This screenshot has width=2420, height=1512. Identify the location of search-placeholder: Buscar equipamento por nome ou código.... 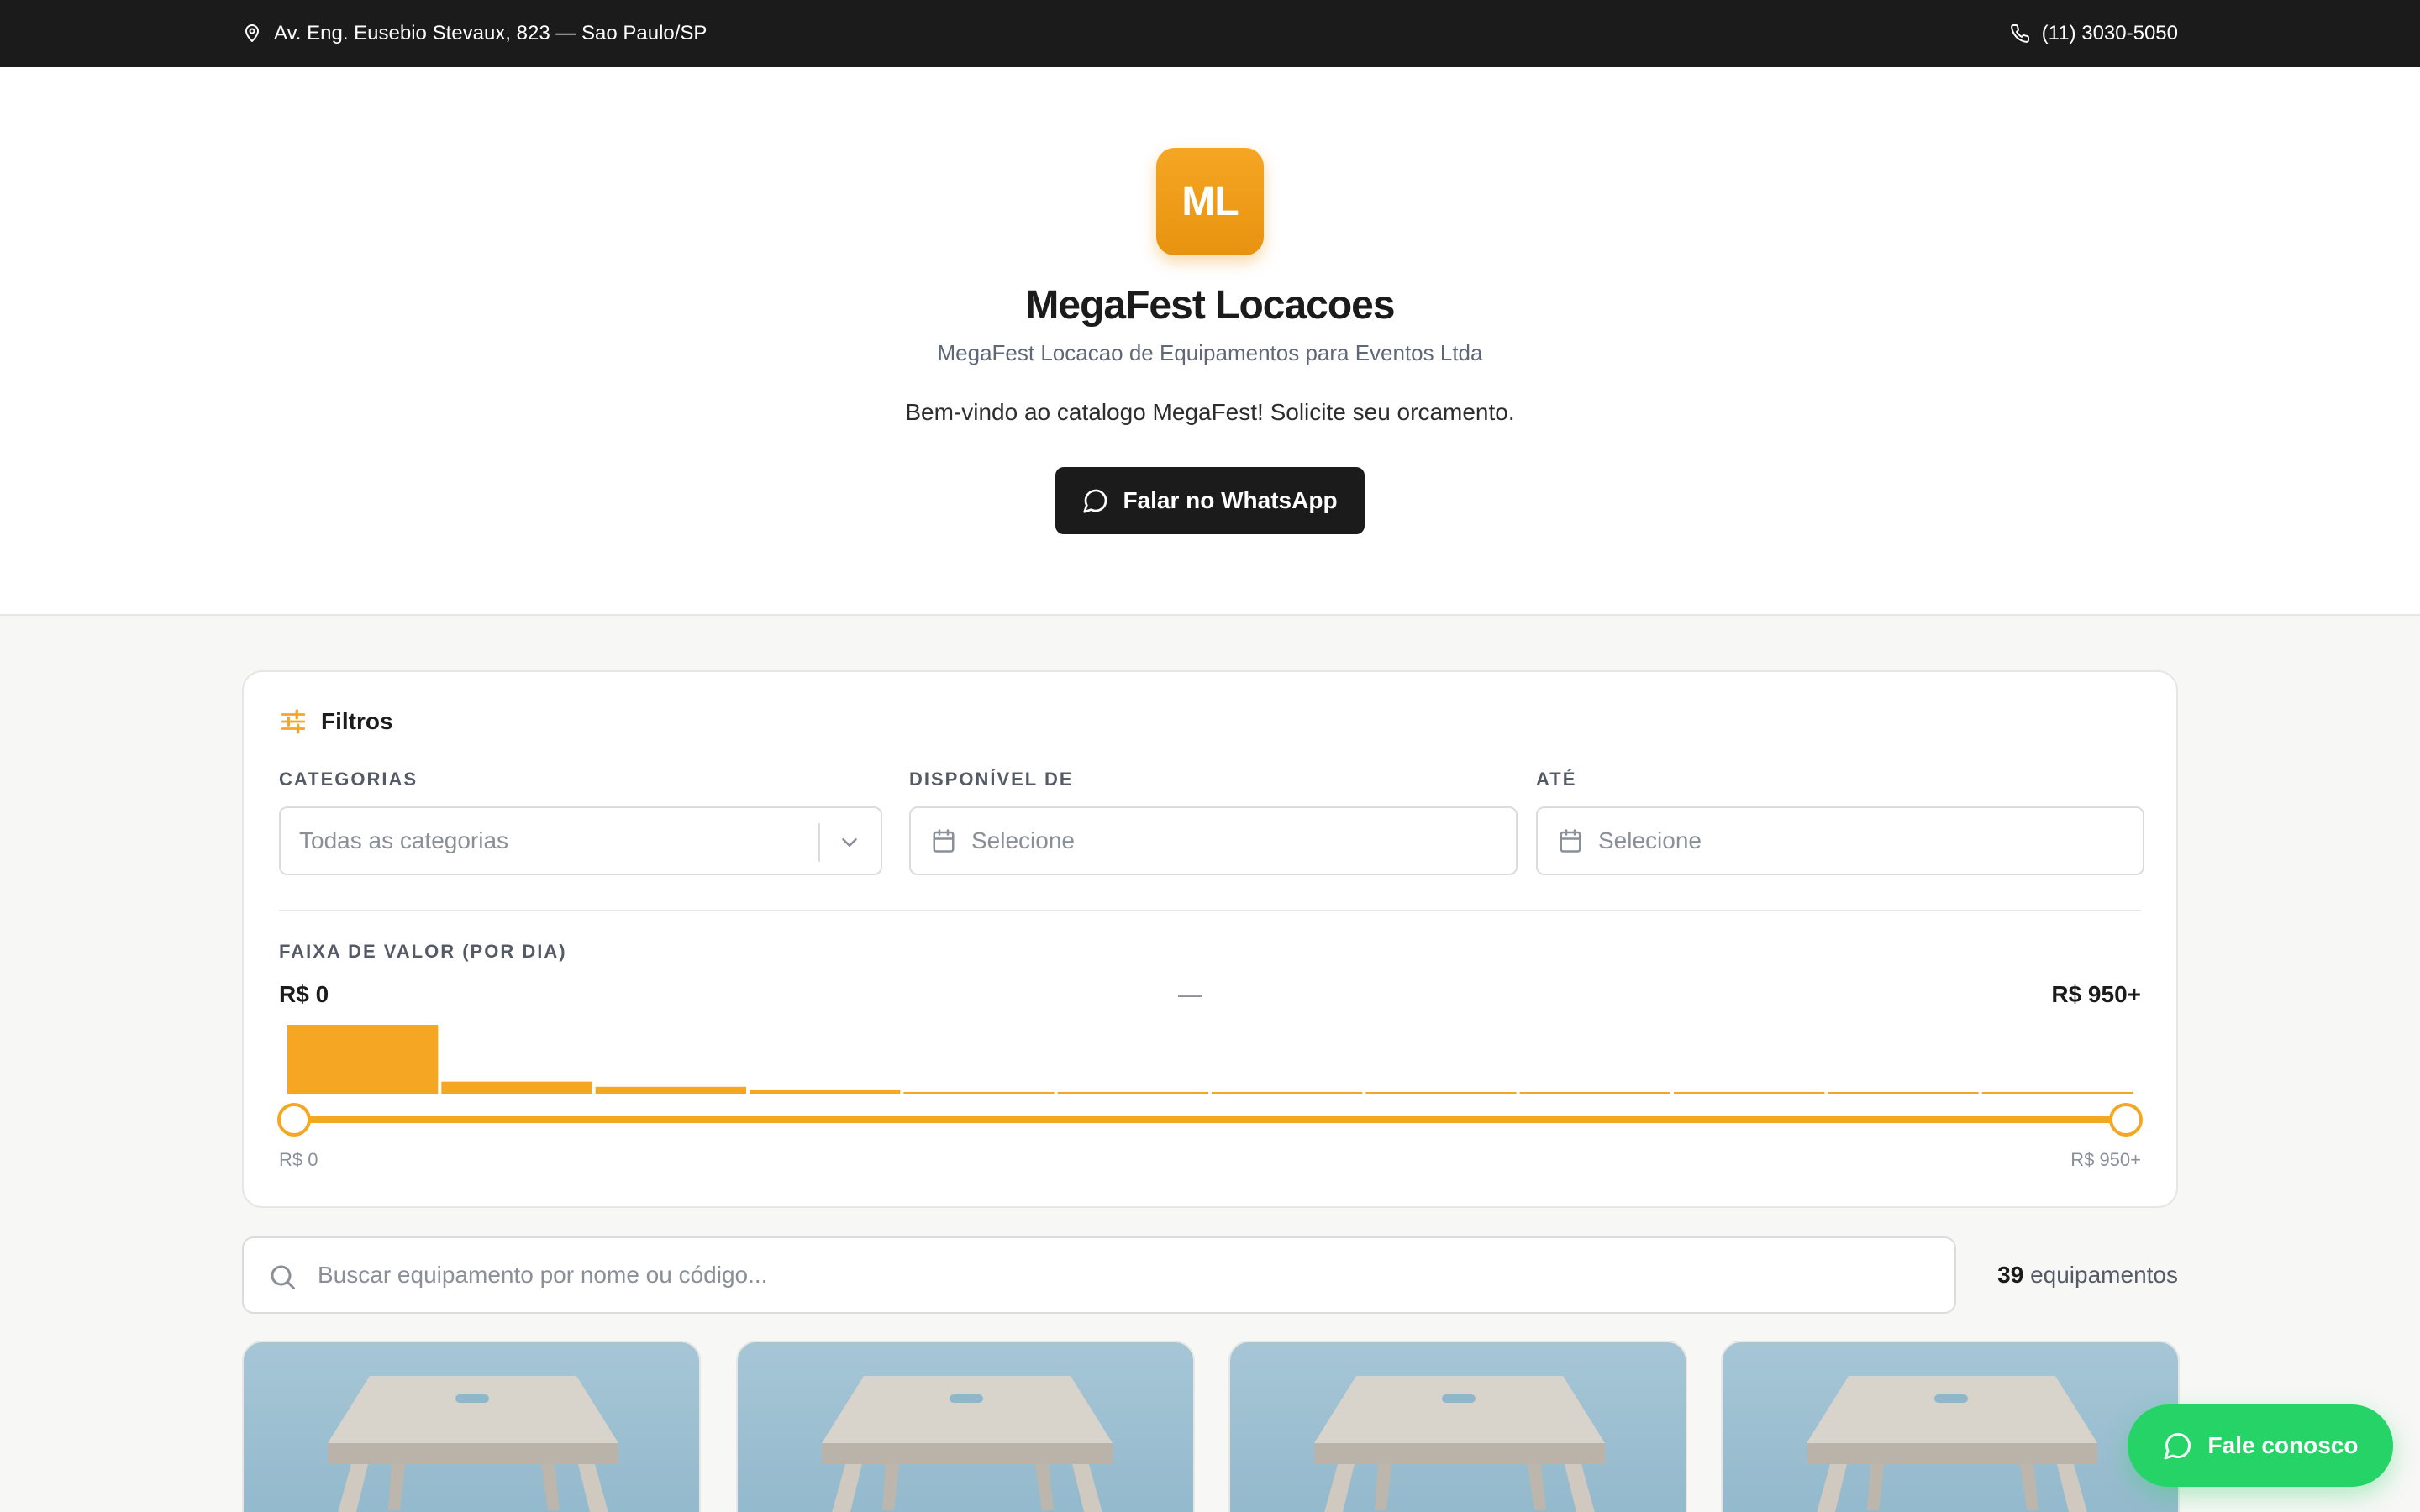
(543, 1275).